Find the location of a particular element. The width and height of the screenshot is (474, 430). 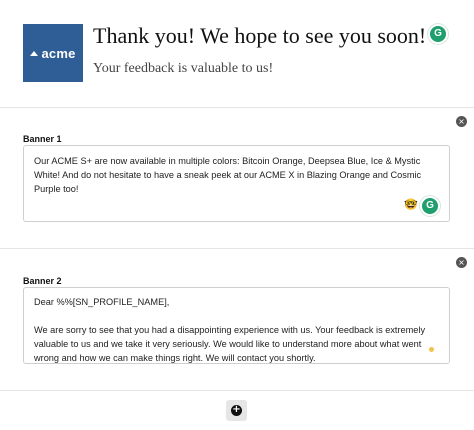

plus-icon: + is located at coordinates (236, 409).